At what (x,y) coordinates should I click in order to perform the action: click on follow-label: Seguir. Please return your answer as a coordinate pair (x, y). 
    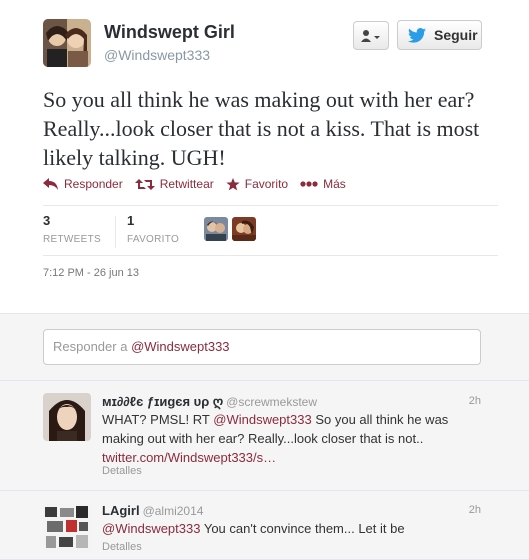
    Looking at the image, I should click on (456, 35).